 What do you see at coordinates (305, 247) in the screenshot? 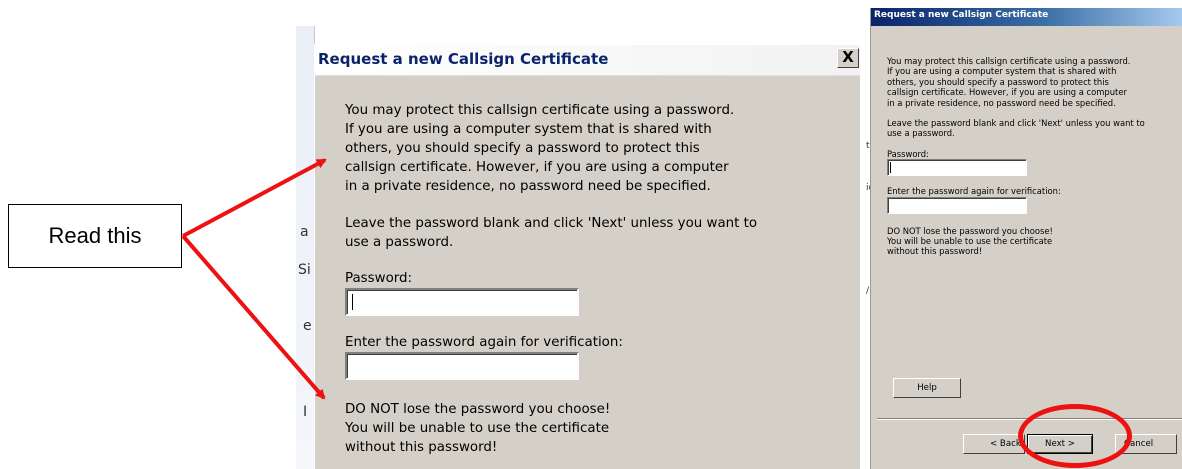
I see `background-window-strip: Si a e I` at bounding box center [305, 247].